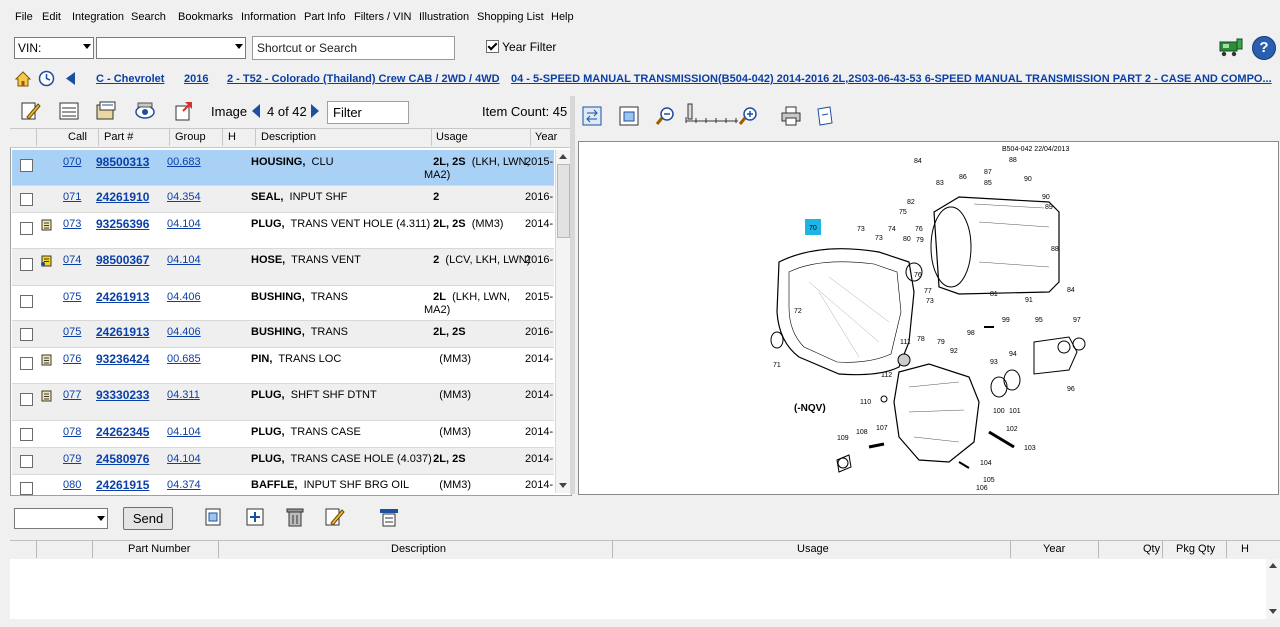 This screenshot has height=627, width=1280. Describe the element at coordinates (256, 111) in the screenshot. I see `previous-image-icon` at that location.